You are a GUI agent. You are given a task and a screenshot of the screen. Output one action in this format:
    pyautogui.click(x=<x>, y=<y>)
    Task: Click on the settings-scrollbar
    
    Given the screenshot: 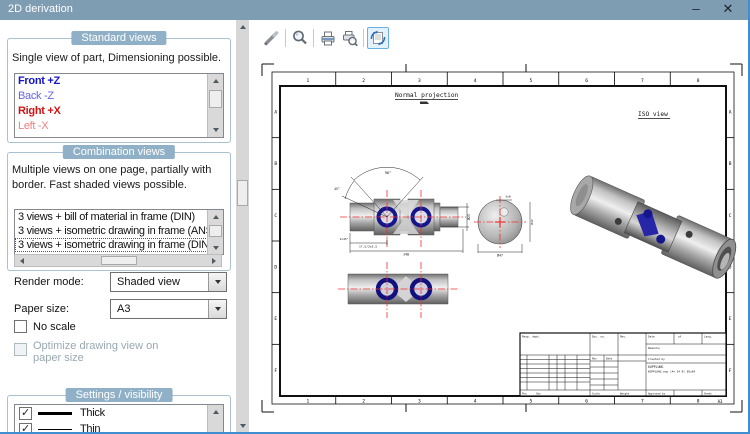 What is the action you would take?
    pyautogui.click(x=215, y=418)
    